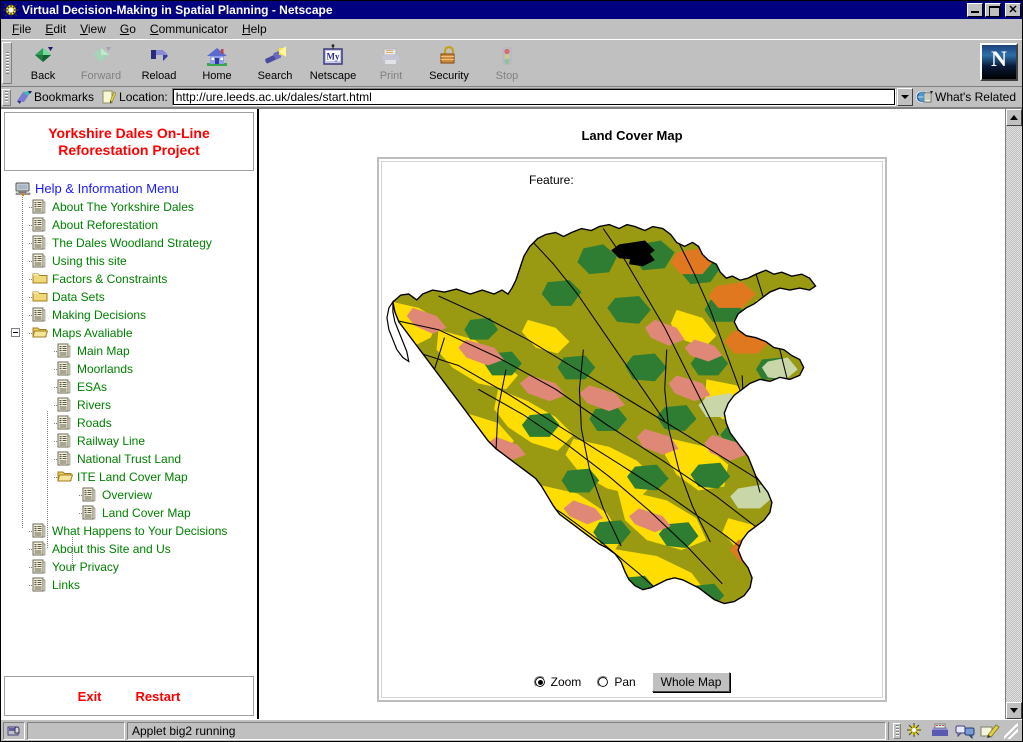 This screenshot has width=1023, height=742. Describe the element at coordinates (132, 297) in the screenshot. I see `tree-item-data-sets: Data Sets` at that location.